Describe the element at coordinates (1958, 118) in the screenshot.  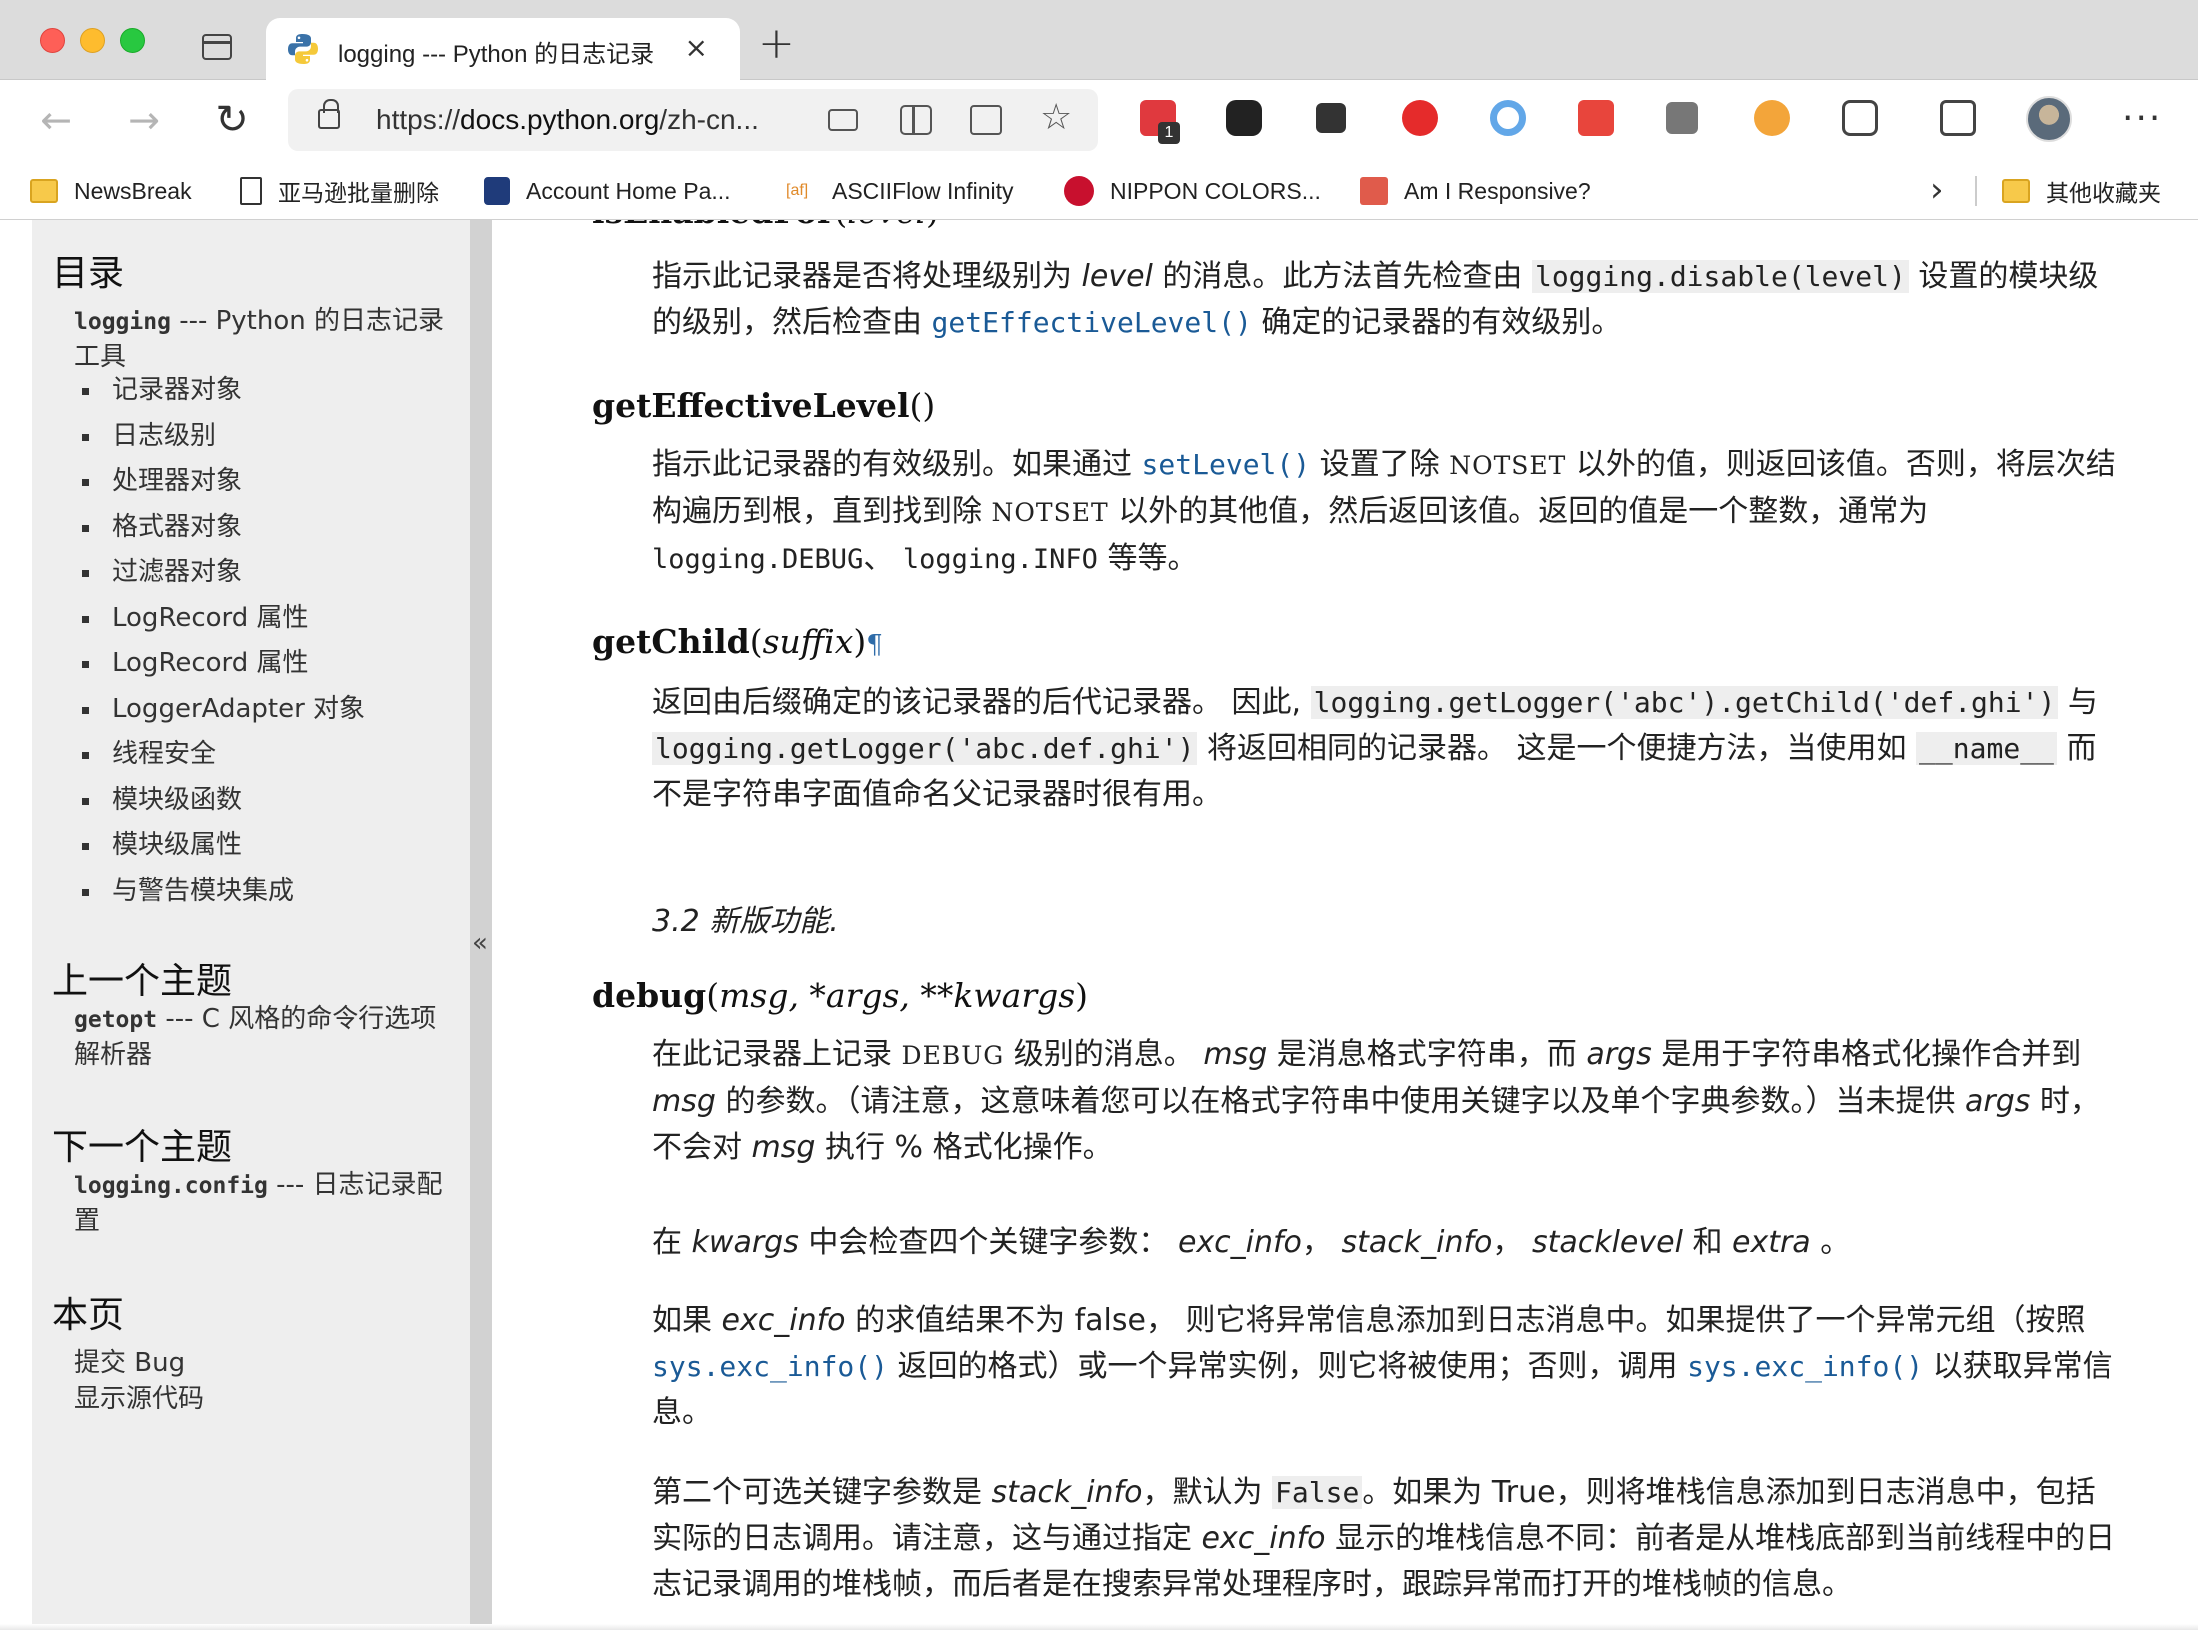
I see `collections-icon` at that location.